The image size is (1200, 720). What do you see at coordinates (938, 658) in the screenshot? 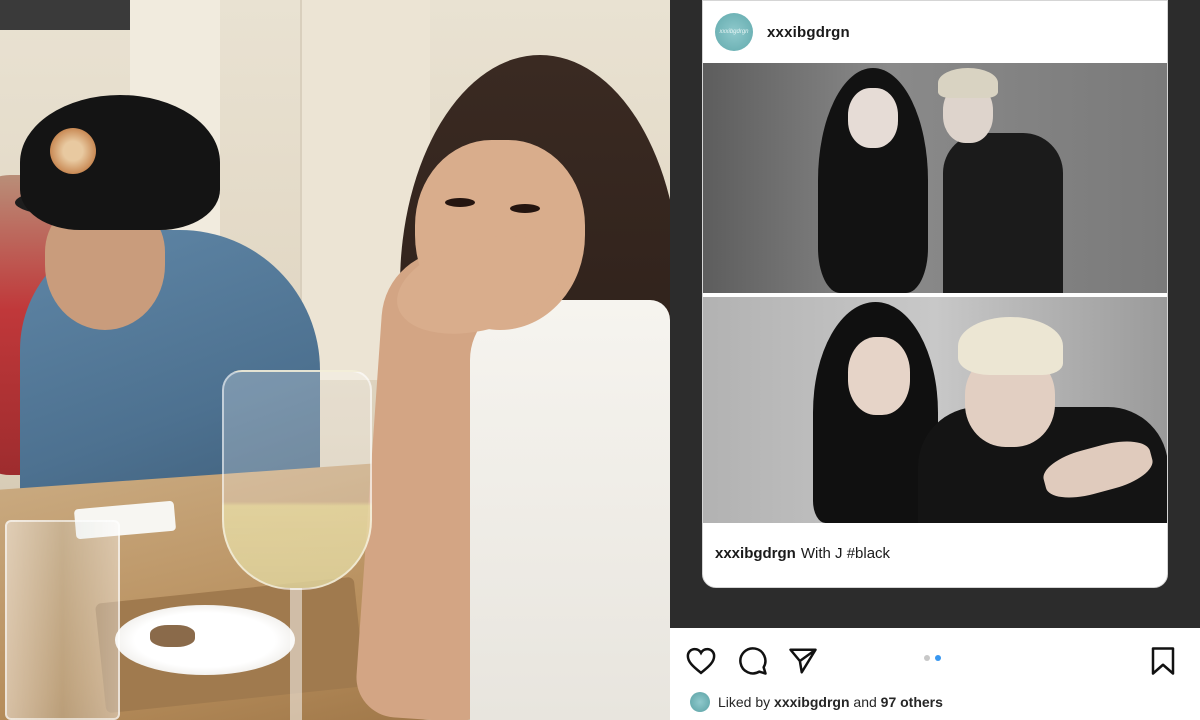
I see `carousel-dot-active` at bounding box center [938, 658].